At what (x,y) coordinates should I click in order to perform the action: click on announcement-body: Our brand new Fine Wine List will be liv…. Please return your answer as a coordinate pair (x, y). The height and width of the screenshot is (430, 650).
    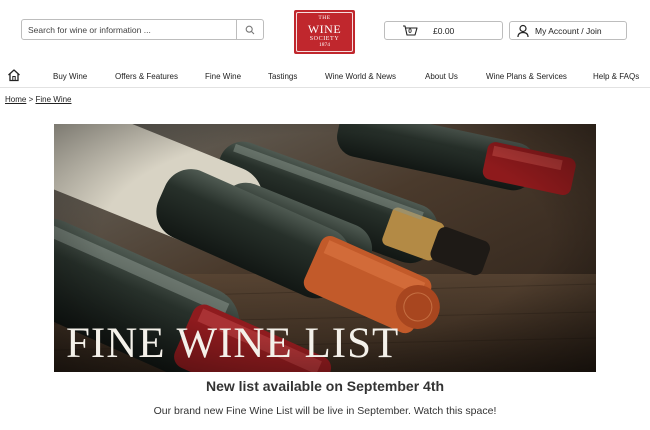
    Looking at the image, I should click on (325, 411).